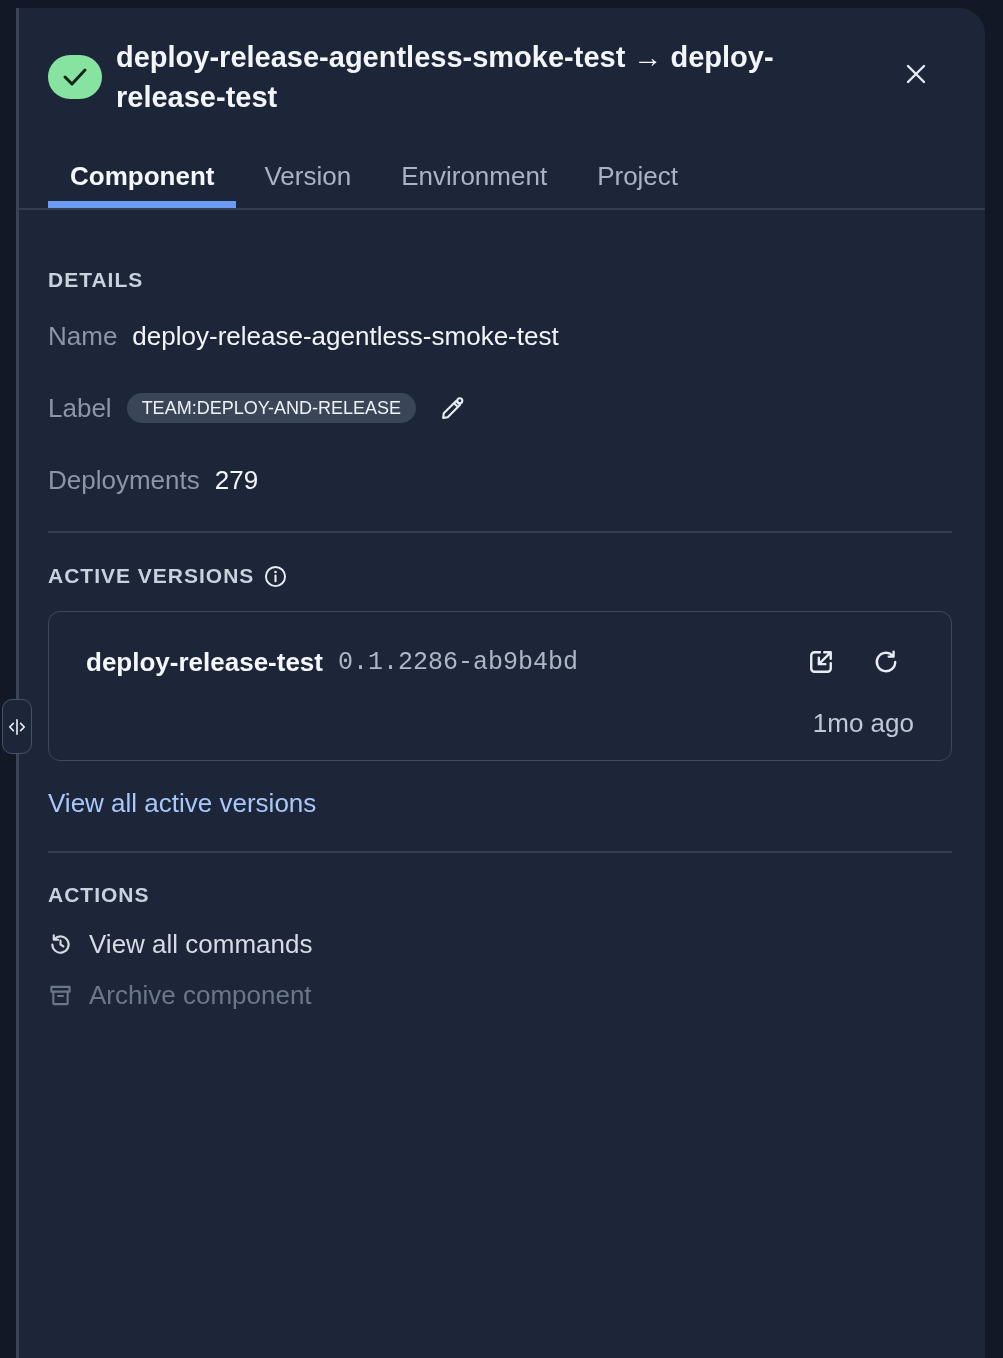  Describe the element at coordinates (886, 662) in the screenshot. I see `refresh-icon` at that location.